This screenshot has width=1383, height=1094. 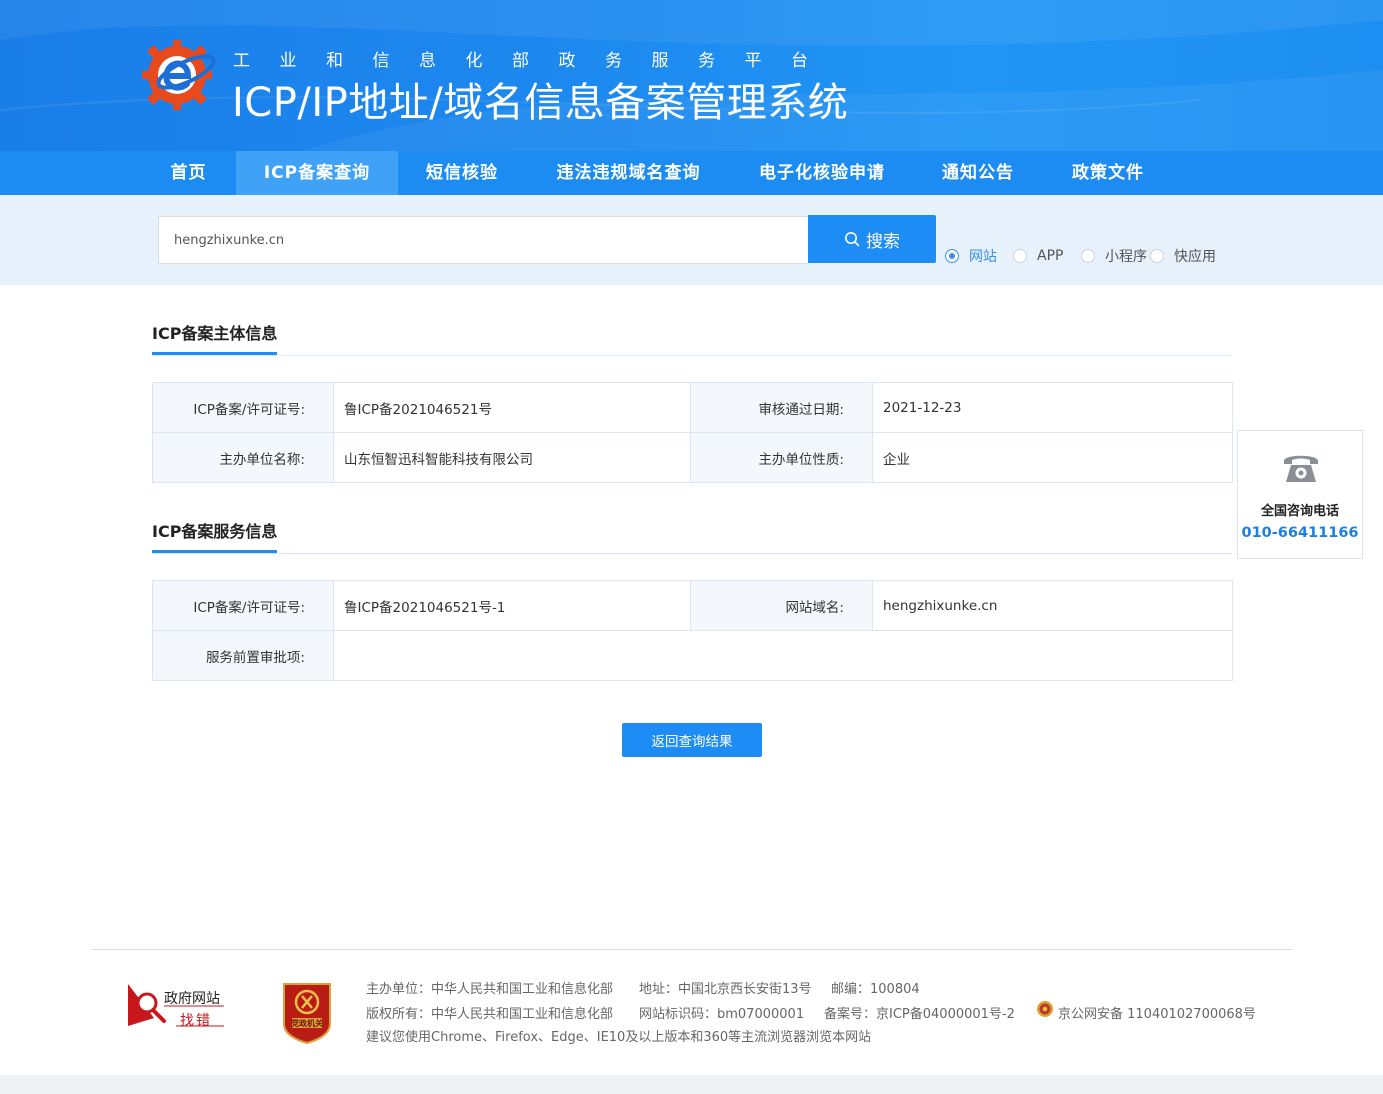 What do you see at coordinates (1301, 468) in the screenshot?
I see `telephone-icon` at bounding box center [1301, 468].